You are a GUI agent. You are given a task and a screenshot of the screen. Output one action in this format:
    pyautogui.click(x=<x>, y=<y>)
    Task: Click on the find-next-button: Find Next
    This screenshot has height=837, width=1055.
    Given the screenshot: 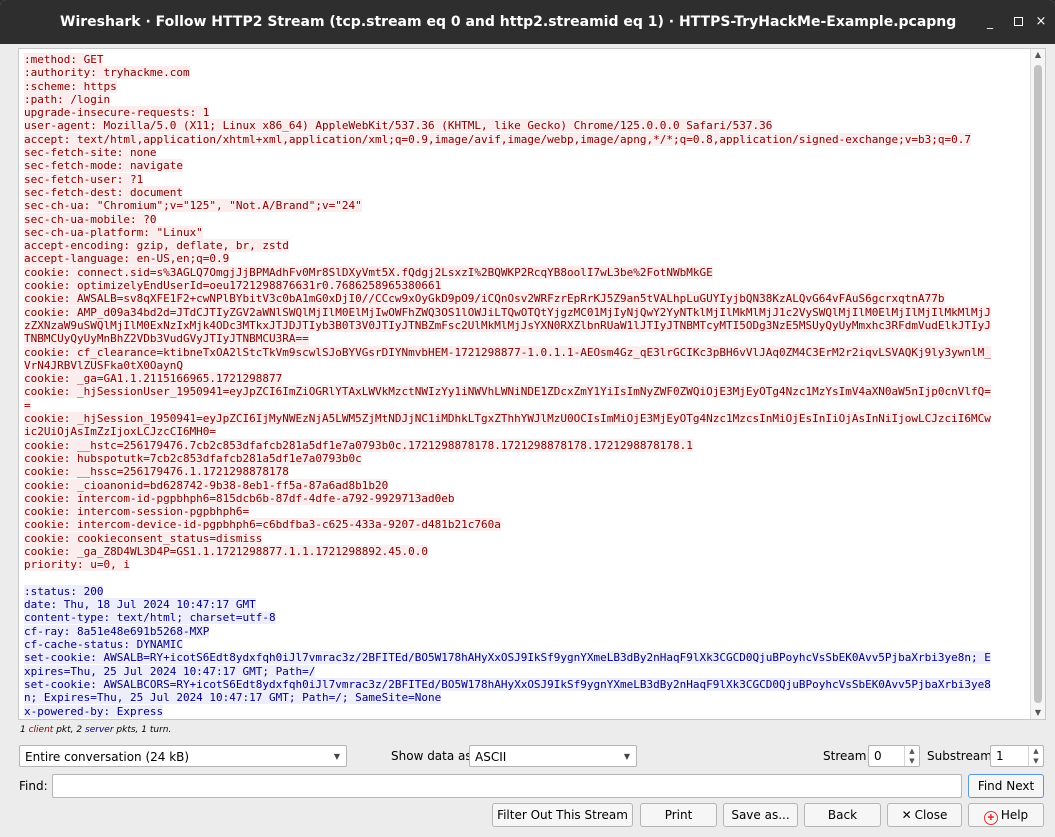 What is the action you would take?
    pyautogui.click(x=1006, y=786)
    